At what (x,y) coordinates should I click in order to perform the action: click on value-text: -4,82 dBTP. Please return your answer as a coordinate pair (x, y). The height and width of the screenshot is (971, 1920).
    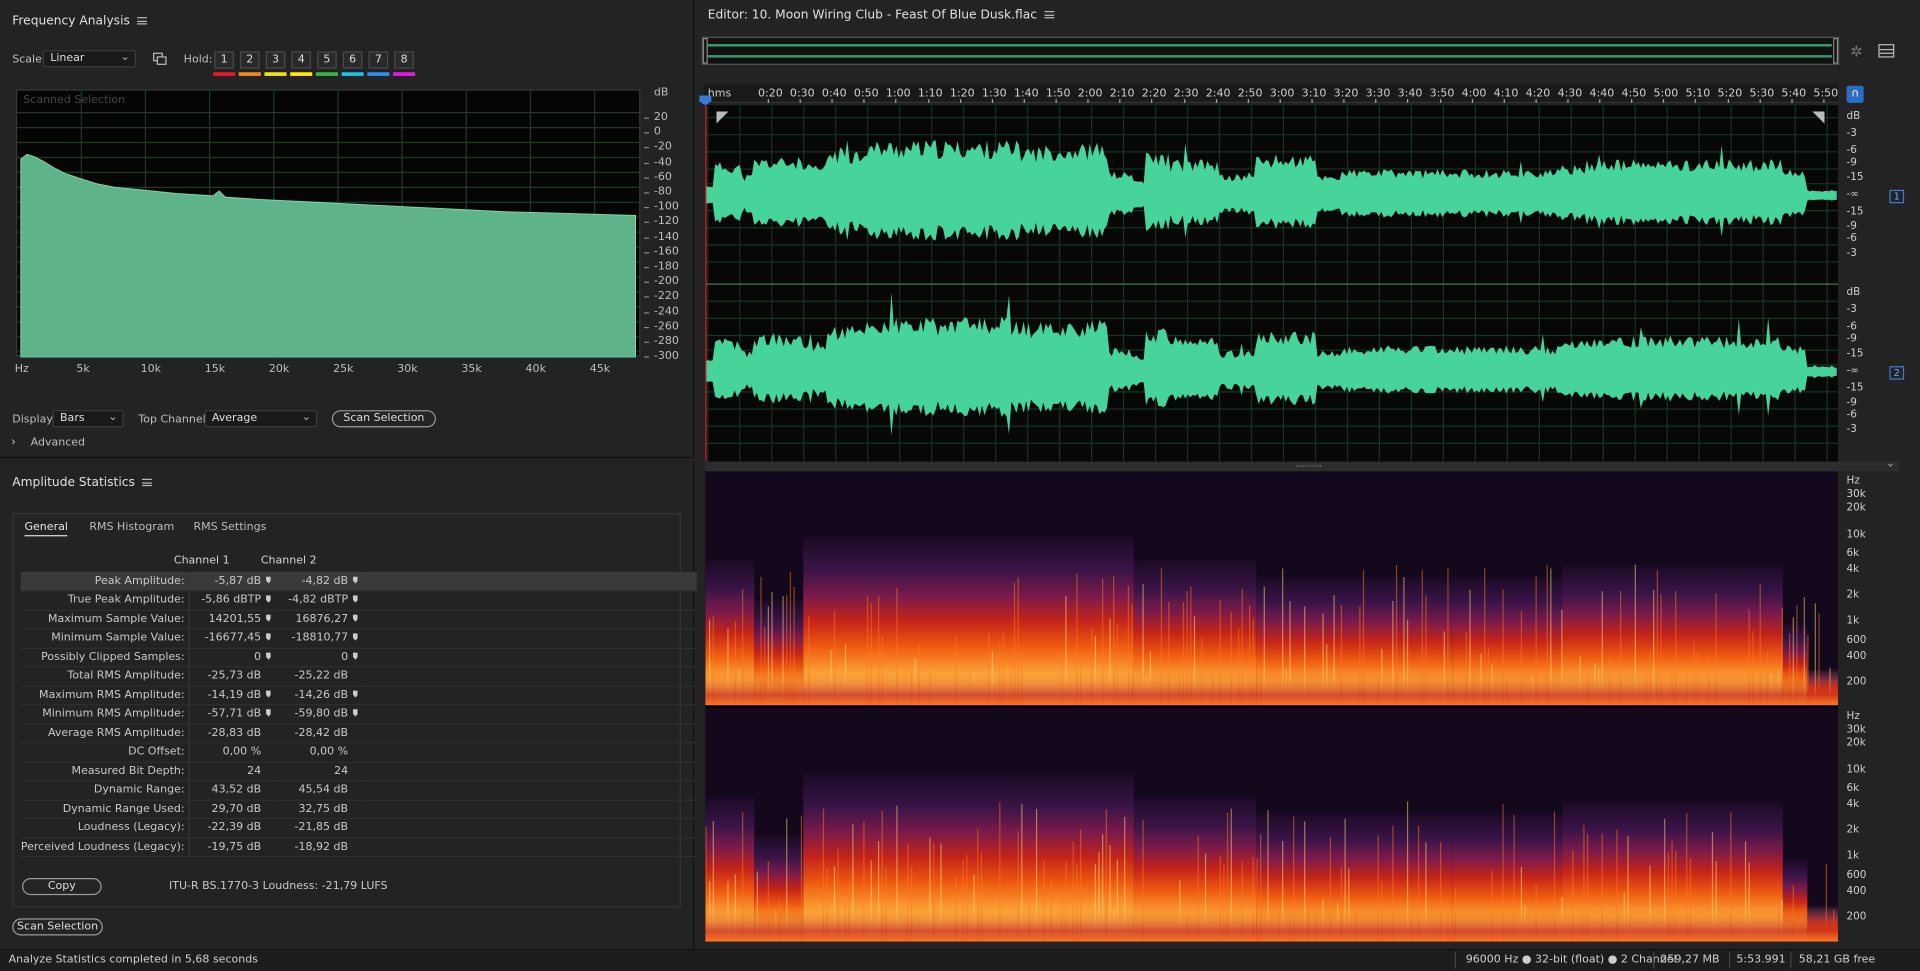
    Looking at the image, I should click on (318, 600).